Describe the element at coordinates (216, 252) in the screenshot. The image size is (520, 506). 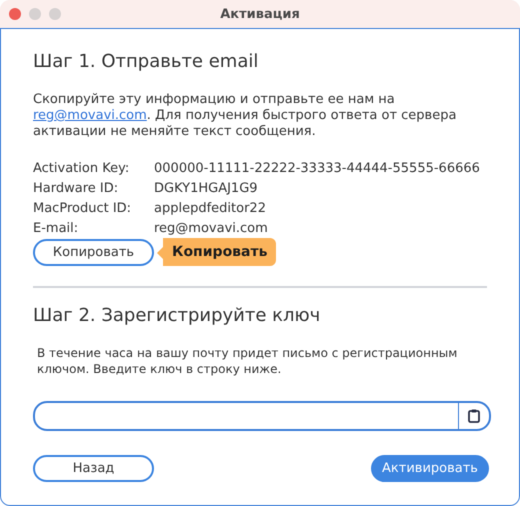
I see `tooltip: Копировать` at that location.